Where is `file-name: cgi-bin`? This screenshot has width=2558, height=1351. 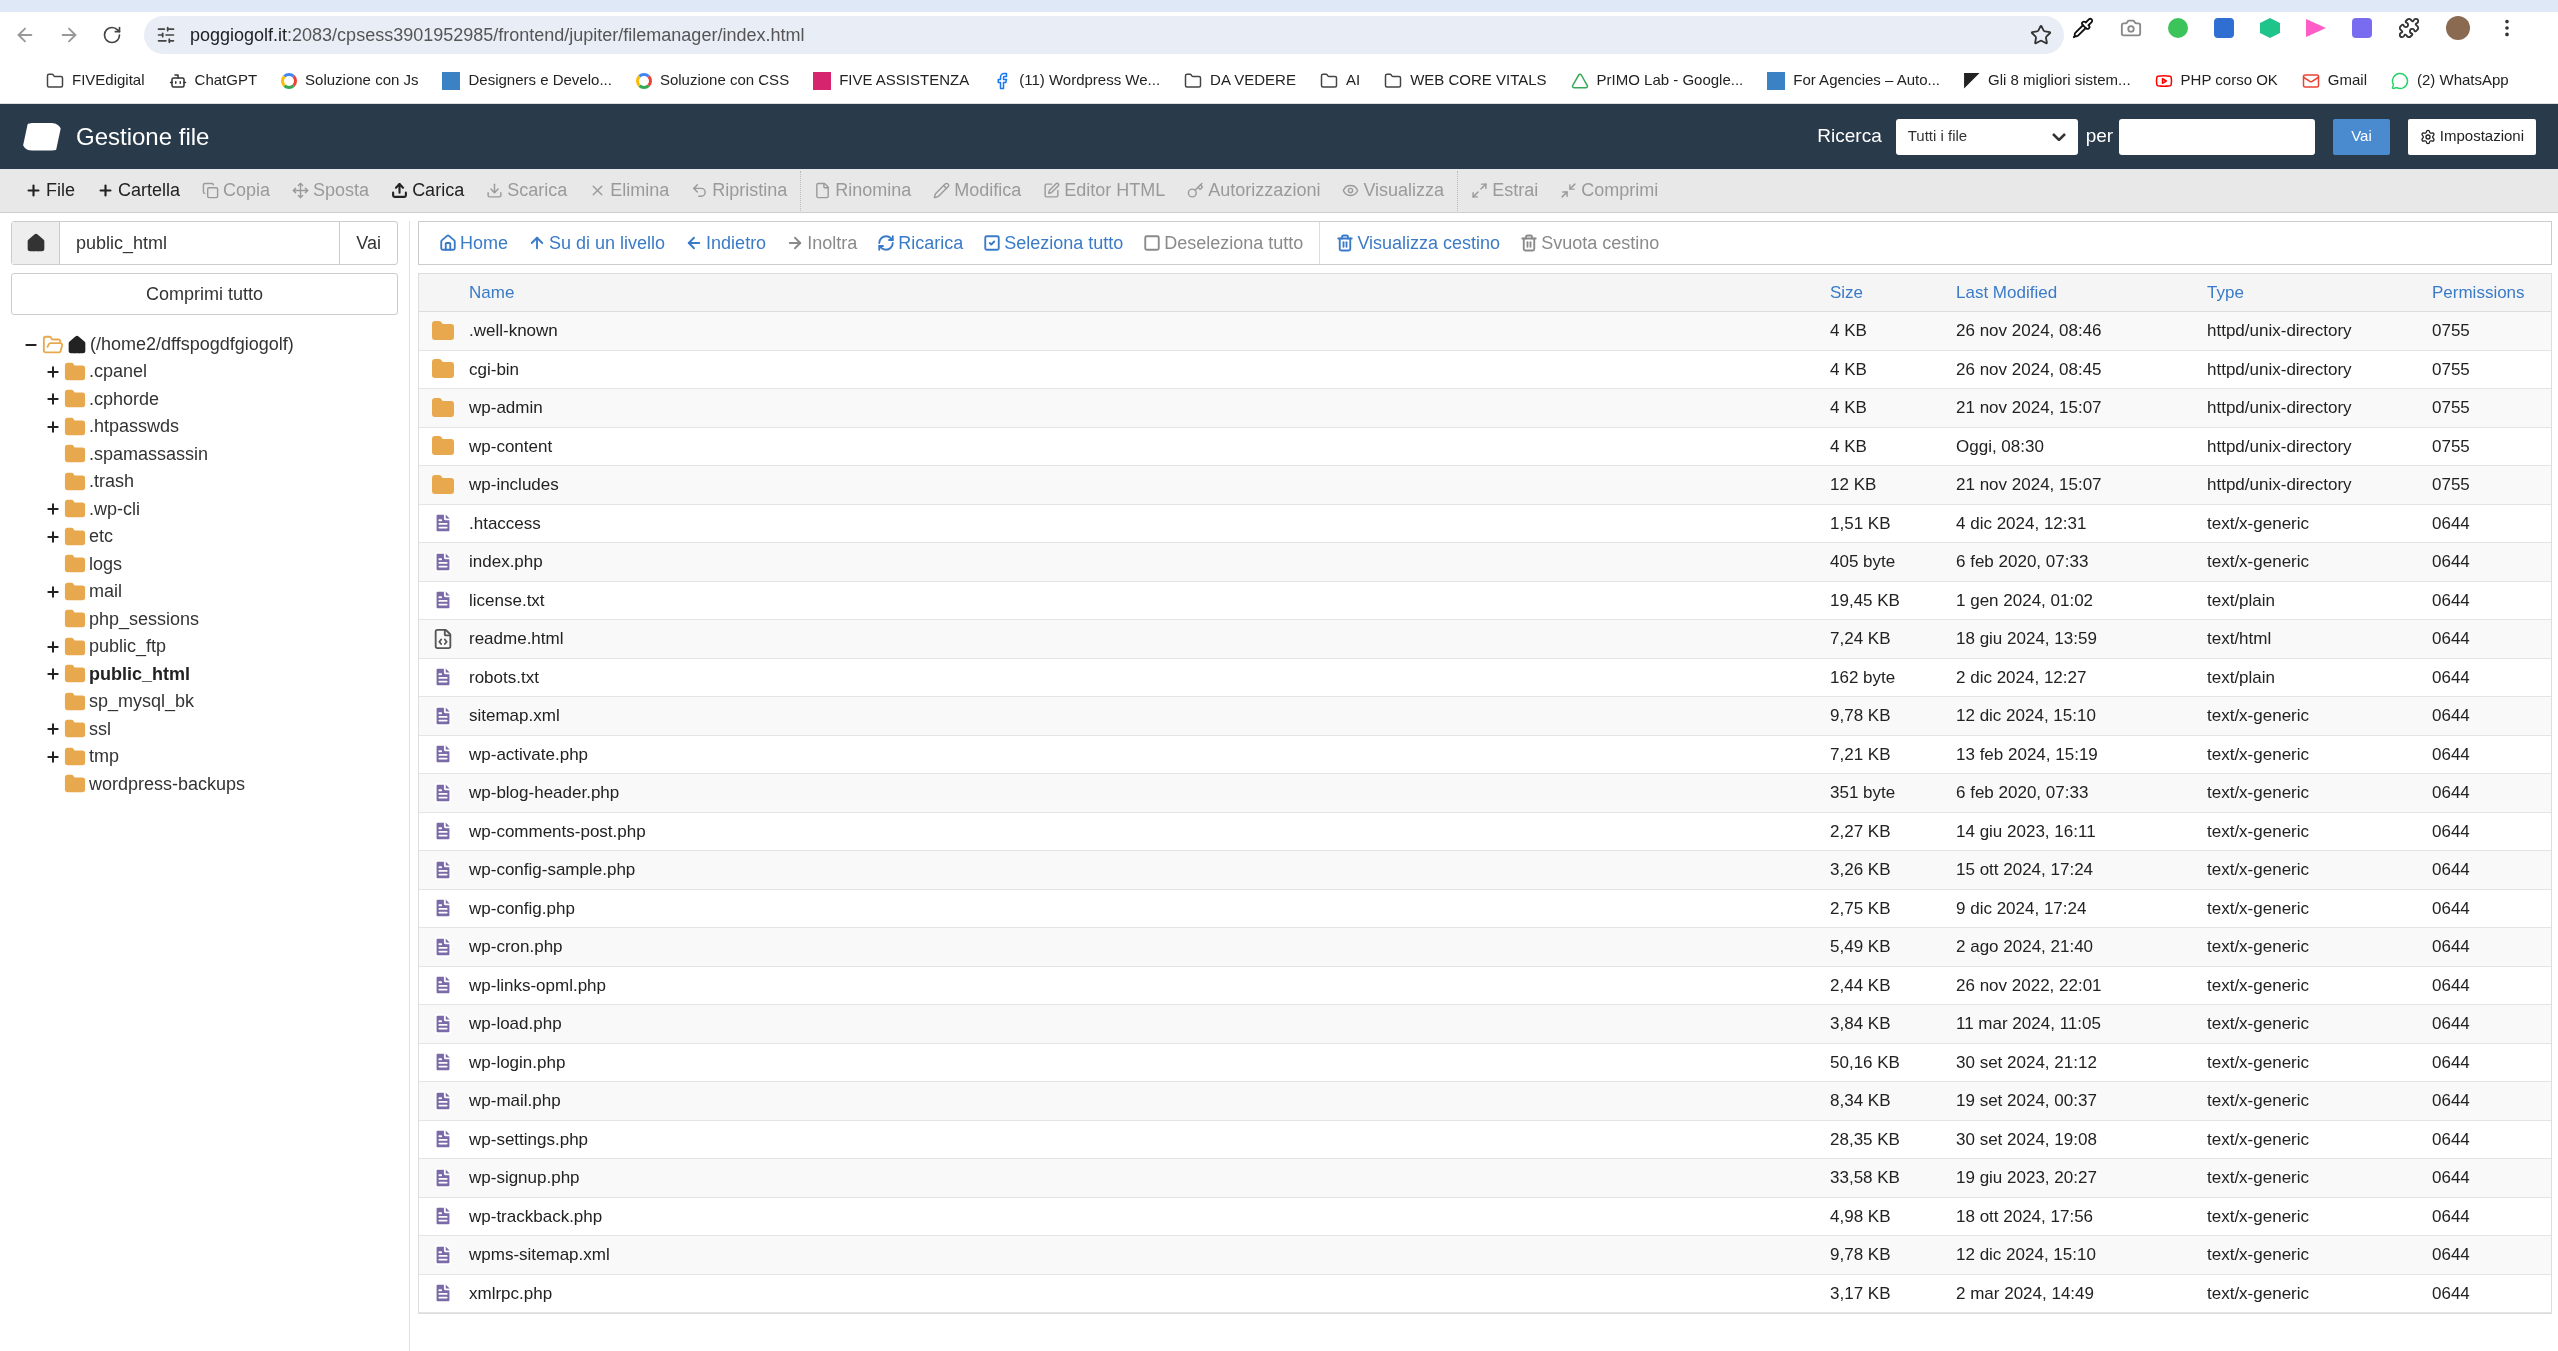
file-name: cgi-bin is located at coordinates (1147, 369).